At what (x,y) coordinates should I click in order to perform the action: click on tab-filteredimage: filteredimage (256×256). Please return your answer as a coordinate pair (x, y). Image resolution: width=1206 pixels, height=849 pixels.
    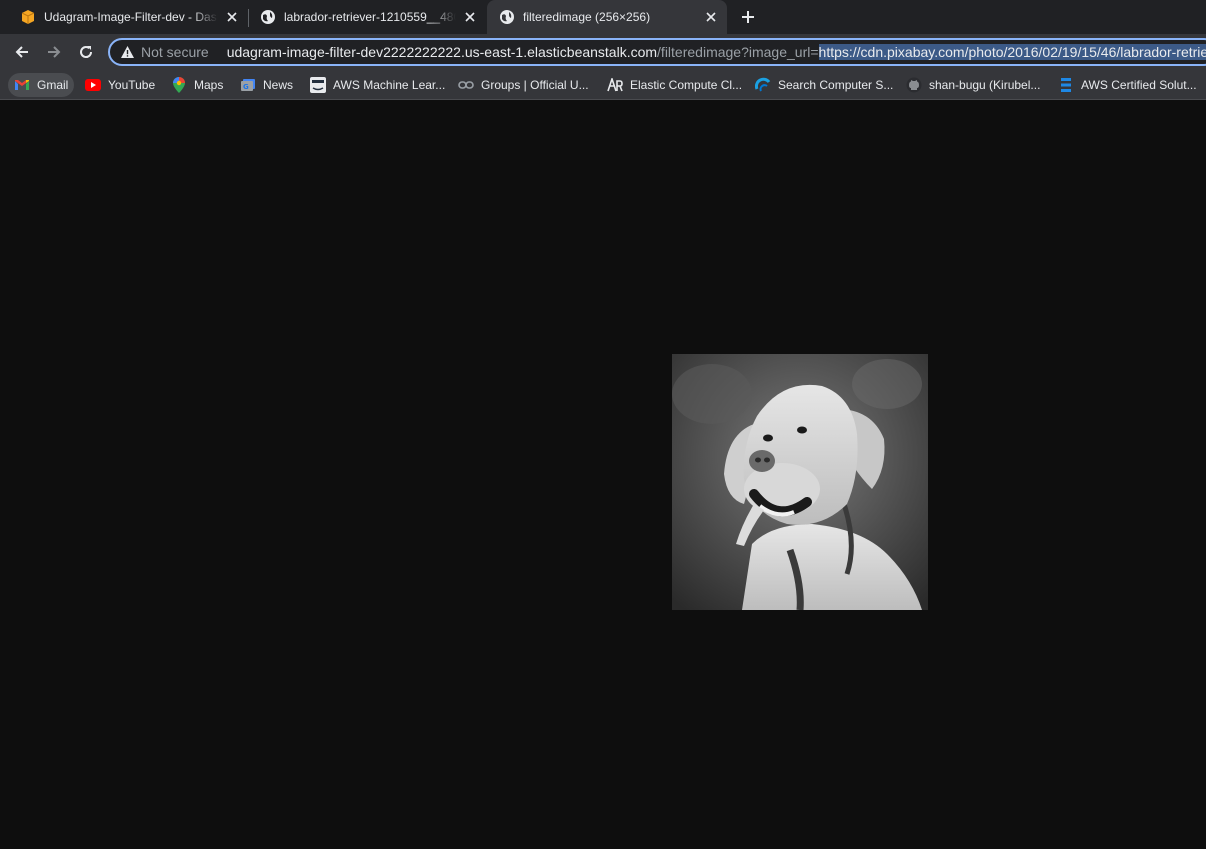
    Looking at the image, I should click on (607, 17).